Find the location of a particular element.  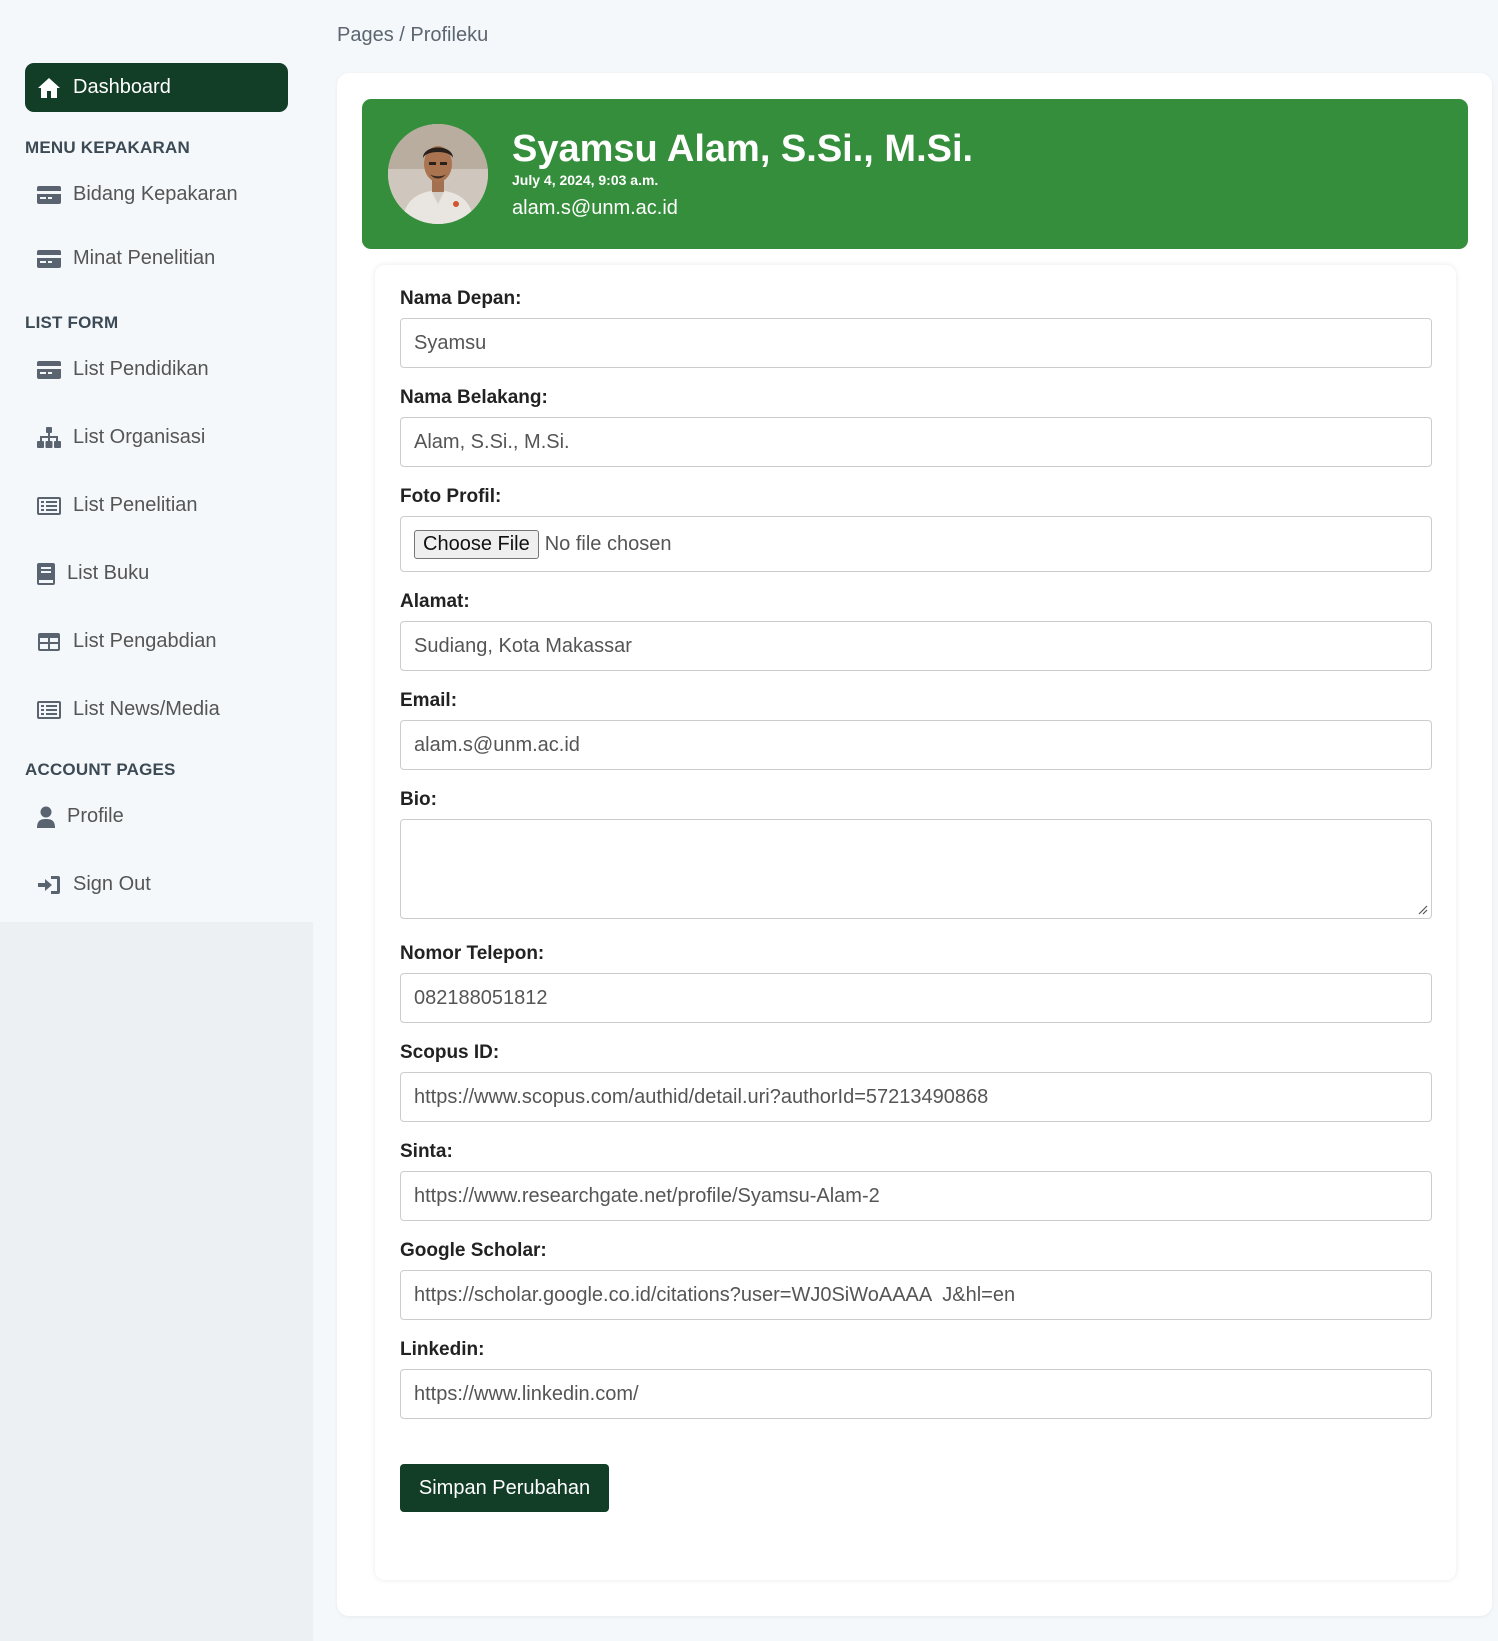

sidebar-item-sign-out: Sign Out is located at coordinates (94, 884).